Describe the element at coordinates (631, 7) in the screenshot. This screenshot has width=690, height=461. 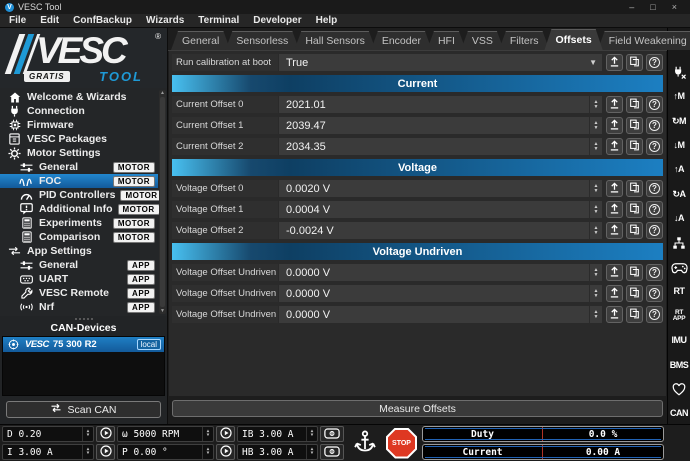
I see `minimize-button: –` at that location.